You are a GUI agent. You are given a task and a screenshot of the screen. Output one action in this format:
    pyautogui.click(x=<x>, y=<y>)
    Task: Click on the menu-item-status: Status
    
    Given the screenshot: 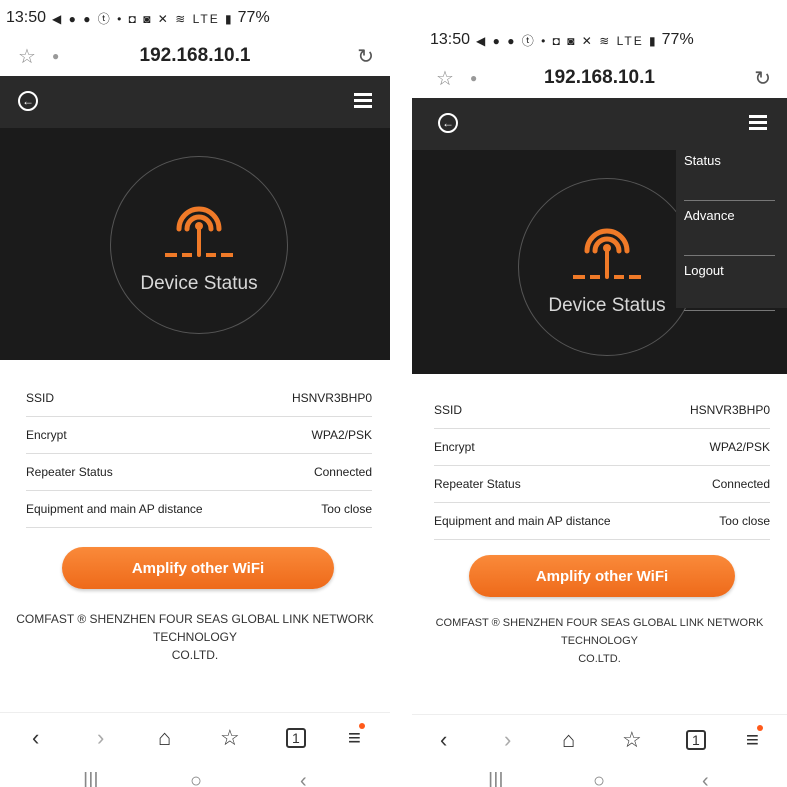 What is the action you would take?
    pyautogui.click(x=729, y=173)
    